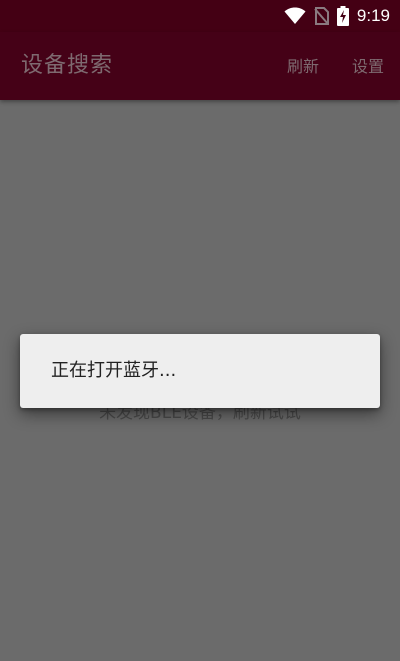 The height and width of the screenshot is (661, 400). I want to click on status-bar: 9:19, so click(200, 16).